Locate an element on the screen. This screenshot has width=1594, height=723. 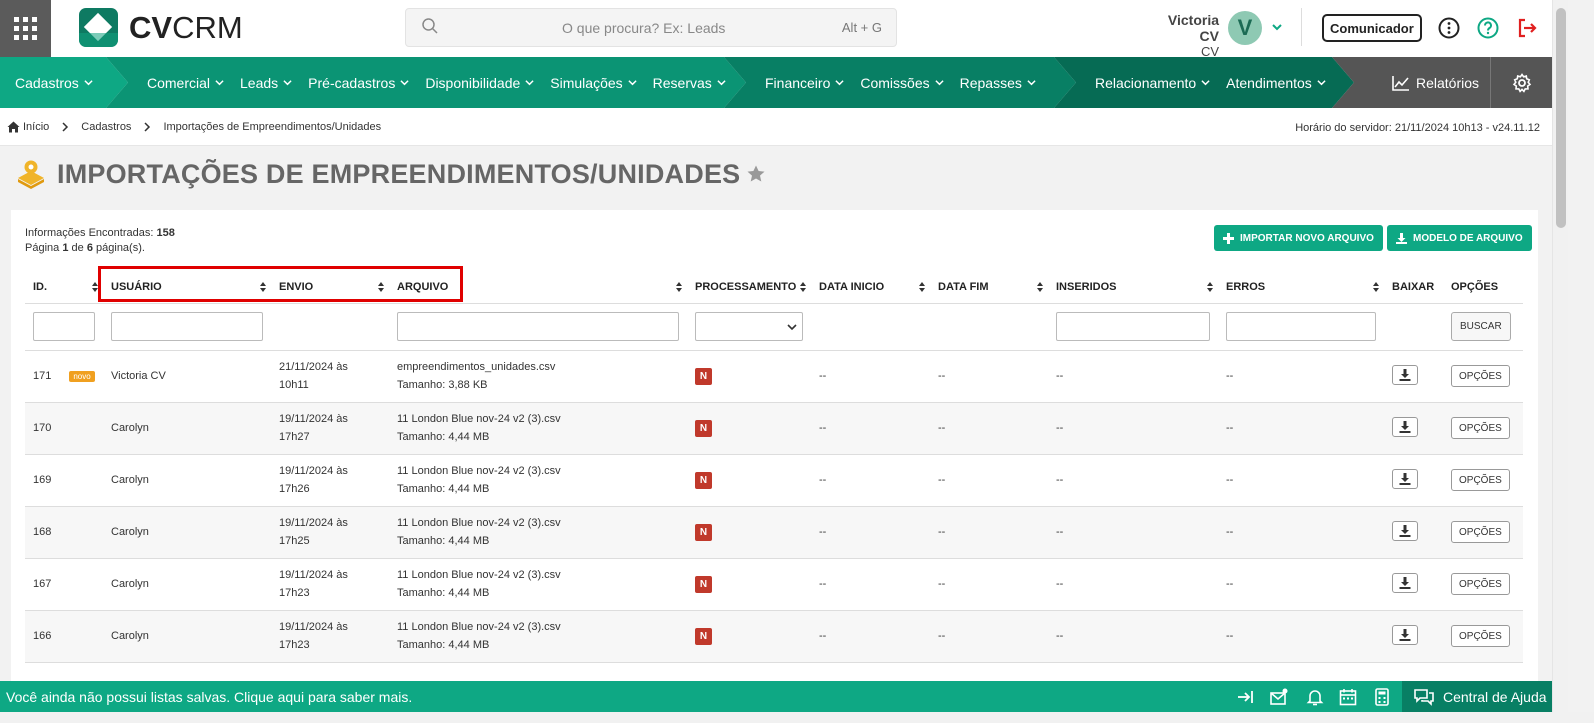
col-data-inicio: DATA INICIO is located at coordinates (870, 287).